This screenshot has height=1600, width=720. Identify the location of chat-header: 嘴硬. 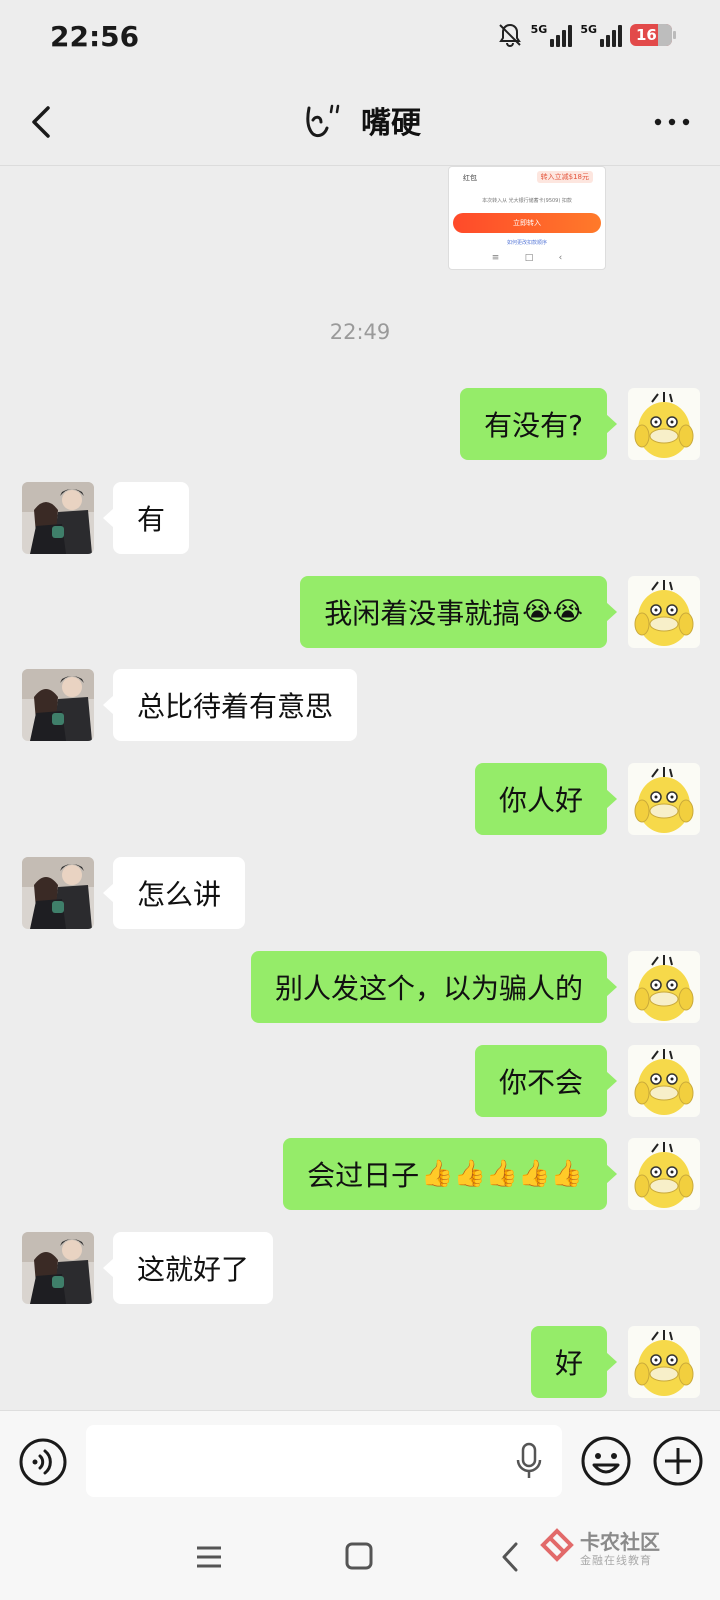
(360, 123).